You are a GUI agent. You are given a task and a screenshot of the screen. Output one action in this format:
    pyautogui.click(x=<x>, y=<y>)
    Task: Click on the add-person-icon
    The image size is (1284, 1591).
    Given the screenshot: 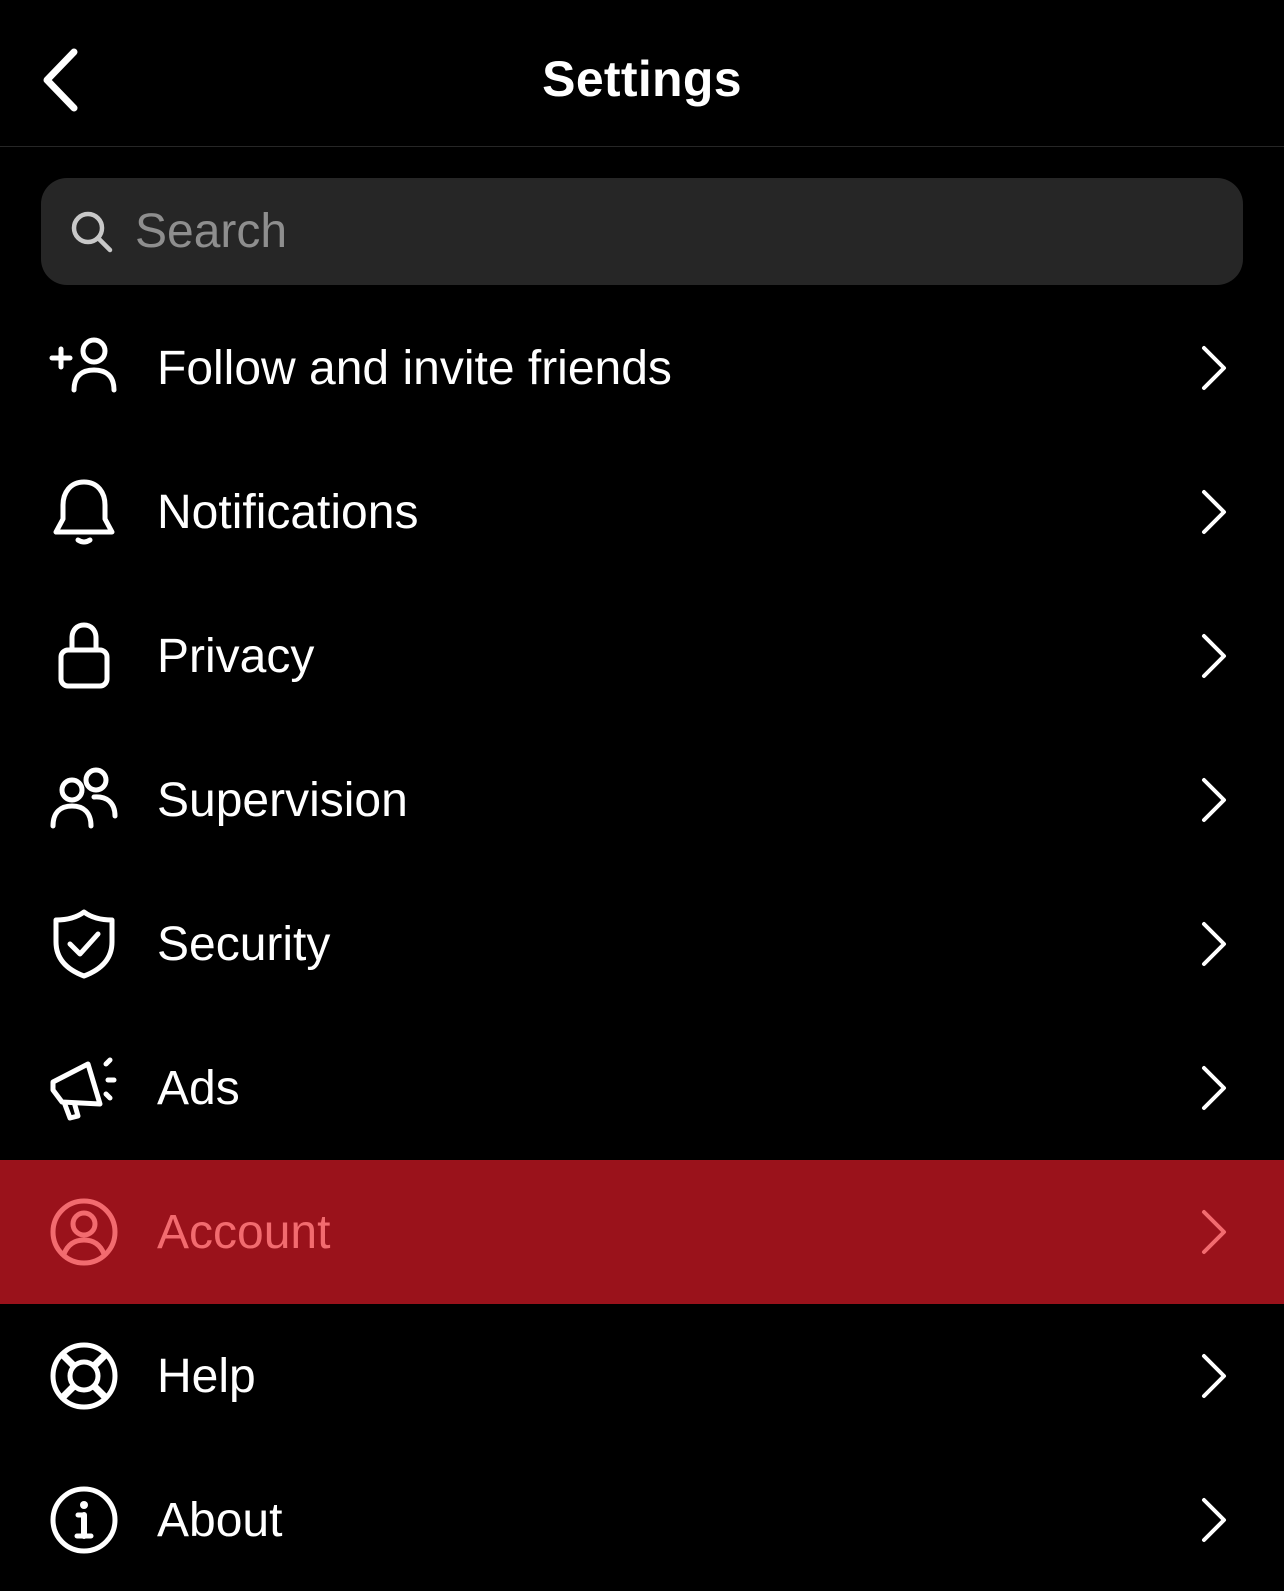 What is the action you would take?
    pyautogui.click(x=84, y=368)
    